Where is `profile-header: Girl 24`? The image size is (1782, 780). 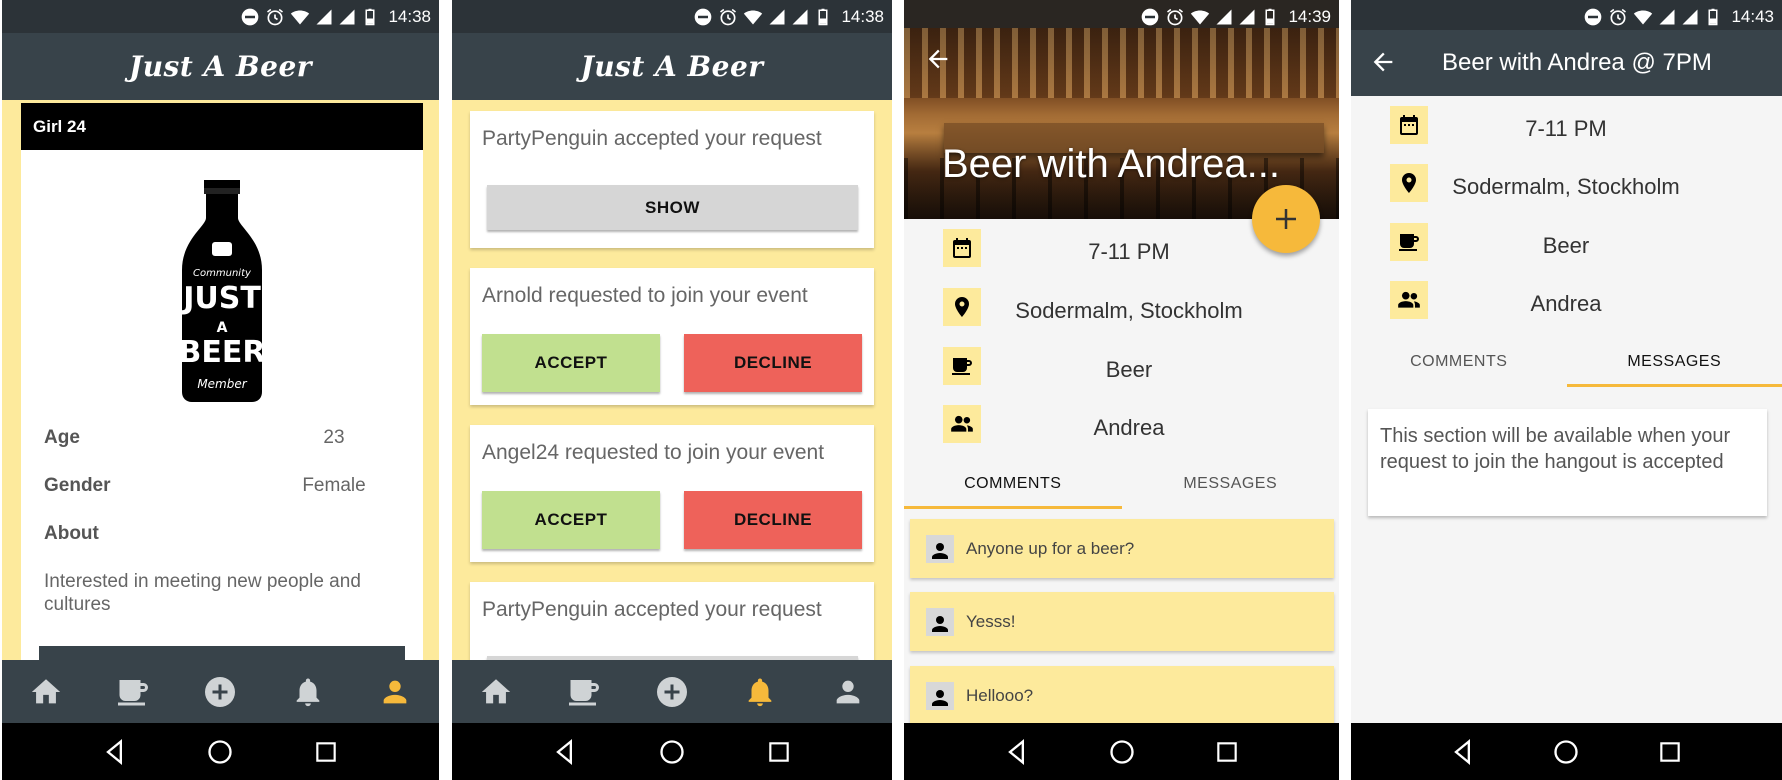 profile-header: Girl 24 is located at coordinates (222, 126).